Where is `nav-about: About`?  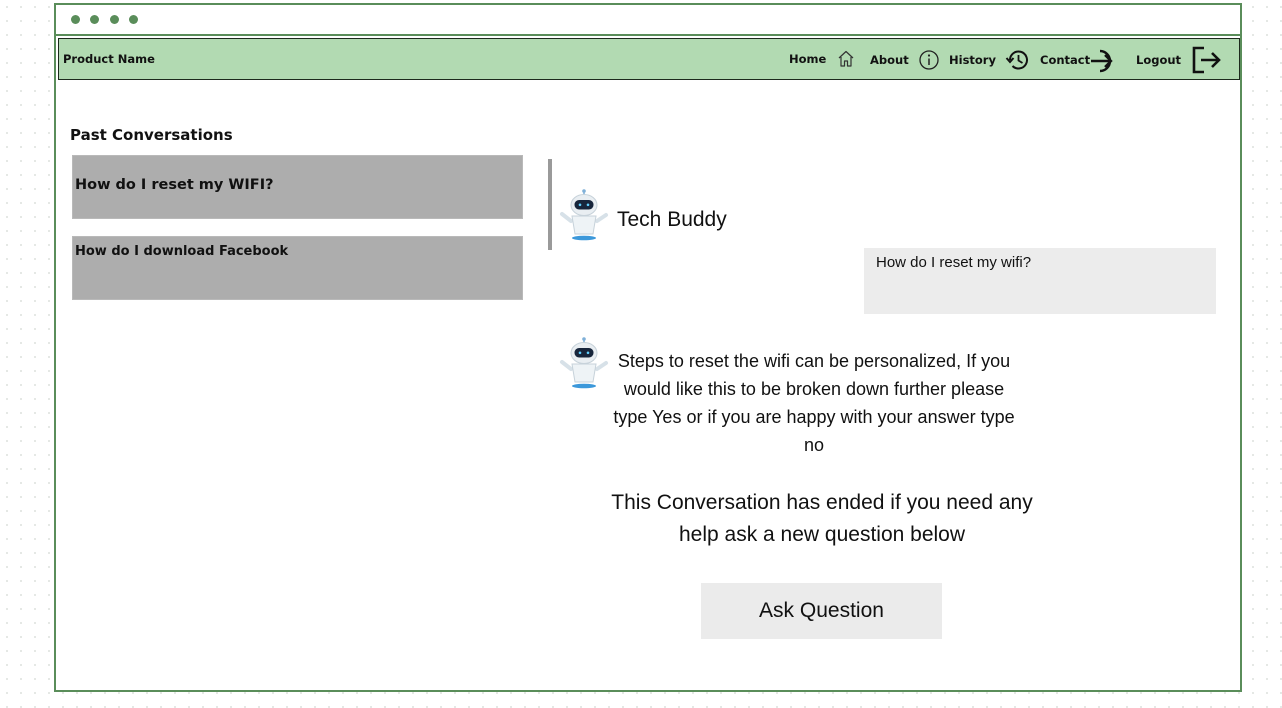 nav-about: About is located at coordinates (889, 60).